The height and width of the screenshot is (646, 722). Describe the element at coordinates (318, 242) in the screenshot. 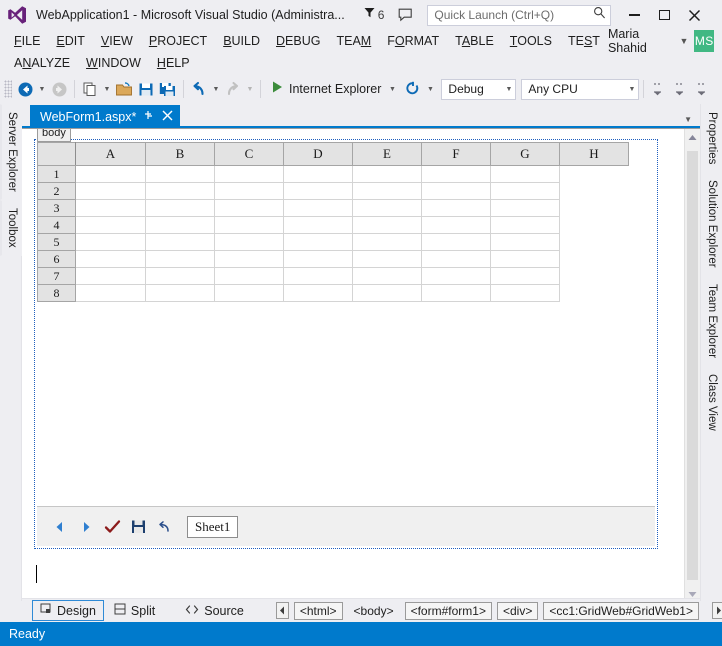

I see `cell-d5` at that location.